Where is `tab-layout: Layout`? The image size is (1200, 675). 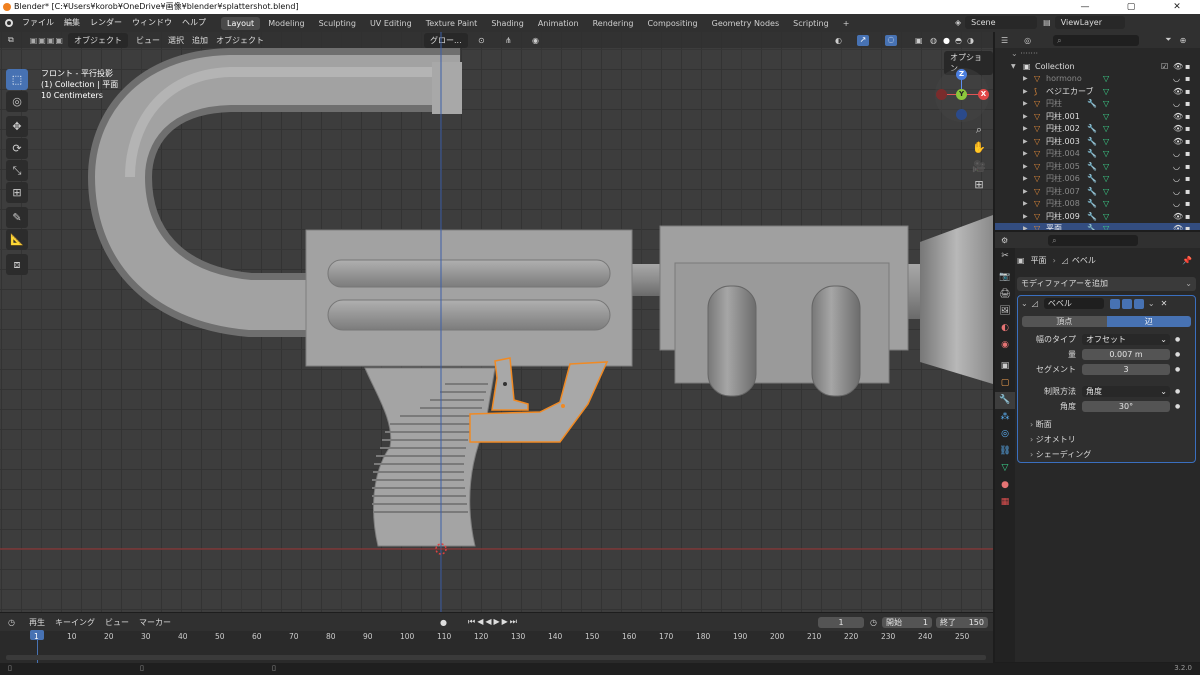
tab-layout: Layout is located at coordinates (241, 23).